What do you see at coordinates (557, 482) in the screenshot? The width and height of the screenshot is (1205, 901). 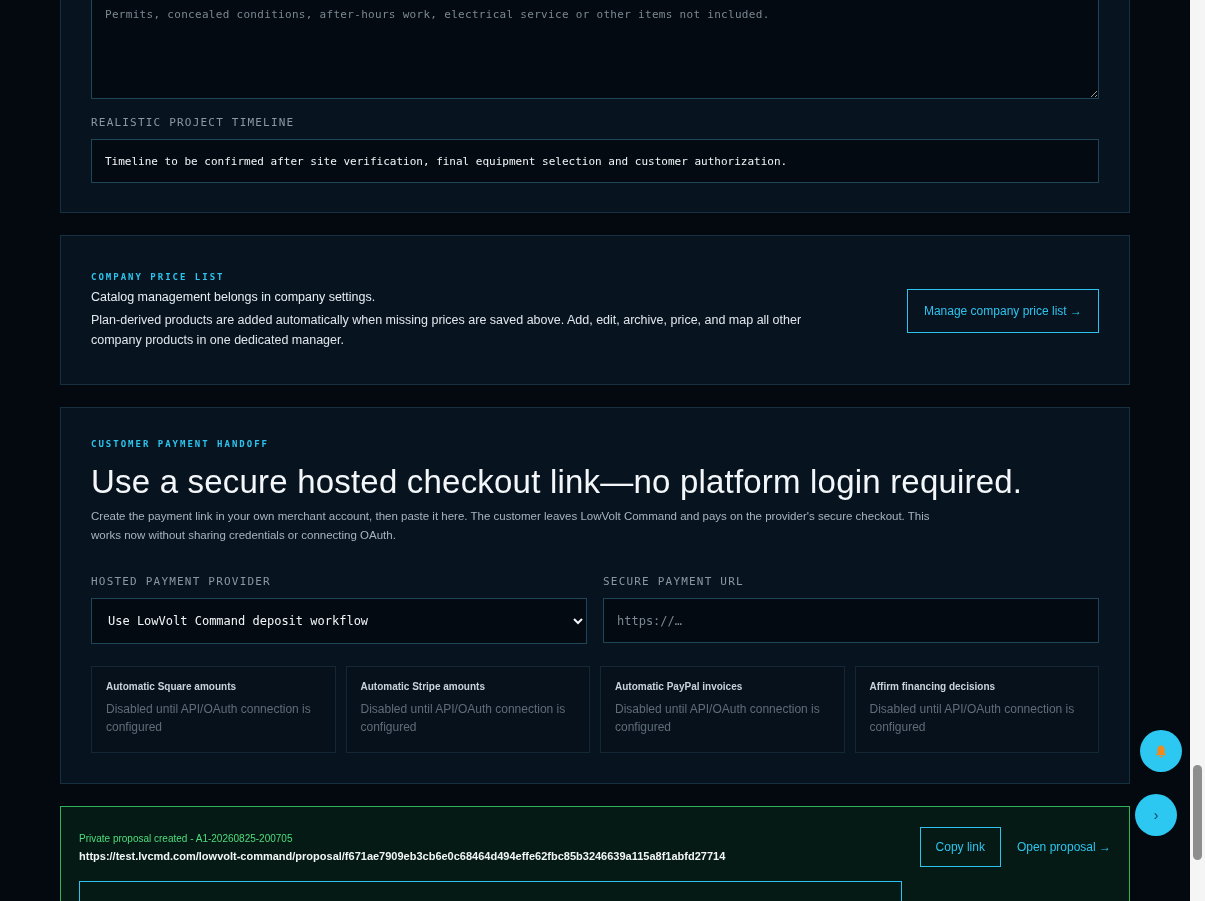 I see `section-heading: Use a secure hosted checkout link—no platform login required.` at bounding box center [557, 482].